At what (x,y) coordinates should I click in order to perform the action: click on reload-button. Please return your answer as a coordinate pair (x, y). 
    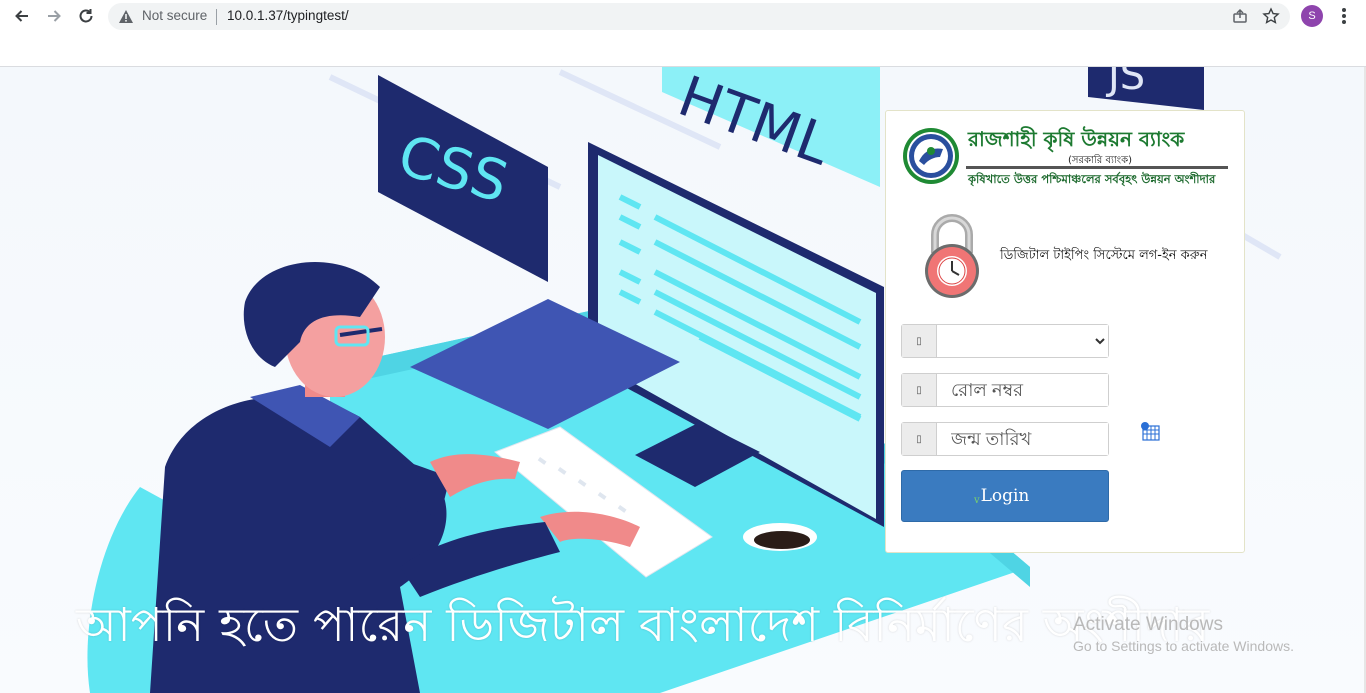
    Looking at the image, I should click on (86, 16).